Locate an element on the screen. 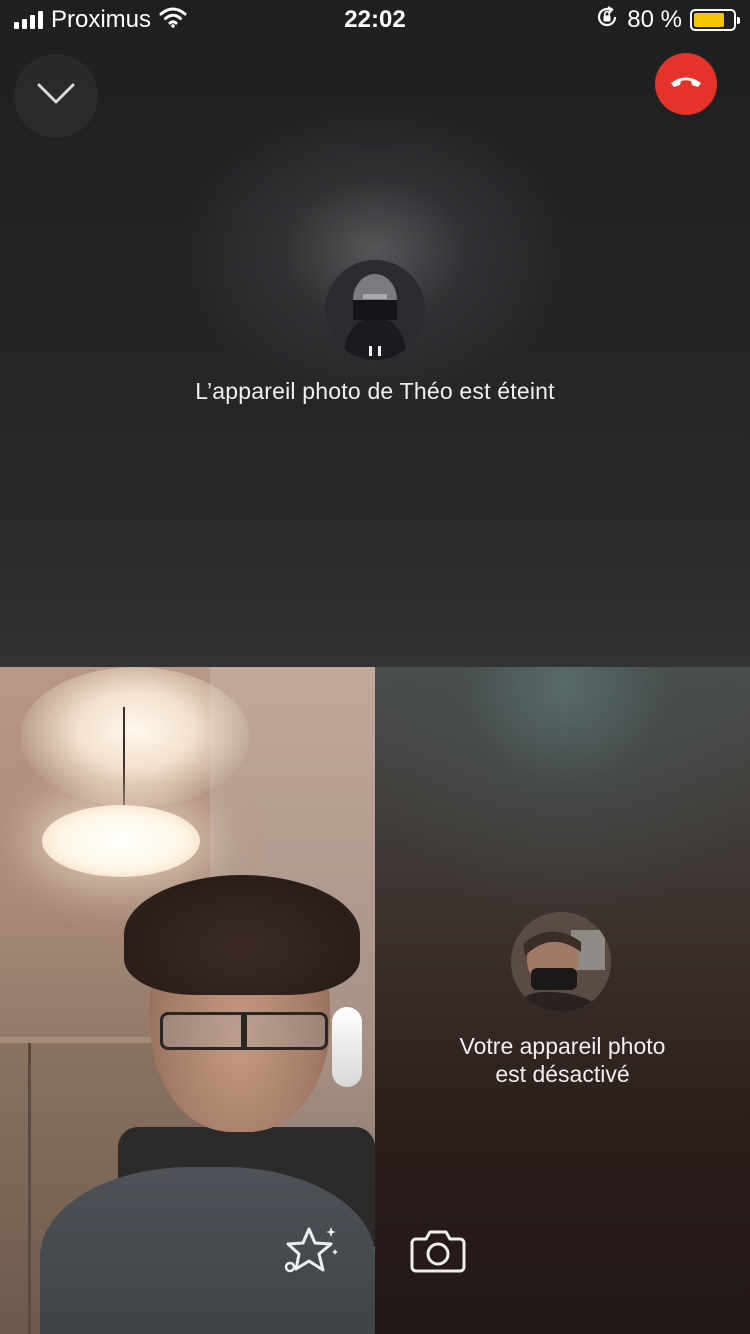 This screenshot has height=1334, width=750. orientation-lock-icon is located at coordinates (607, 20).